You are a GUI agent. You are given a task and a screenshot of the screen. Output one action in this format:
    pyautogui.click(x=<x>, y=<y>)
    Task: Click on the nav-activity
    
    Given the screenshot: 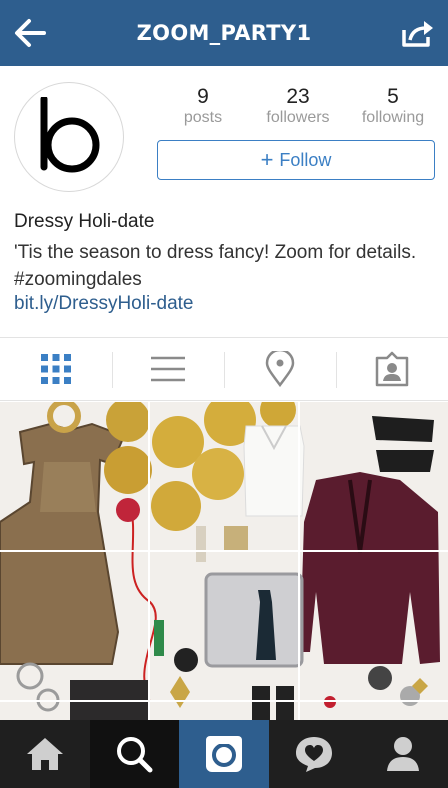 What is the action you would take?
    pyautogui.click(x=314, y=754)
    